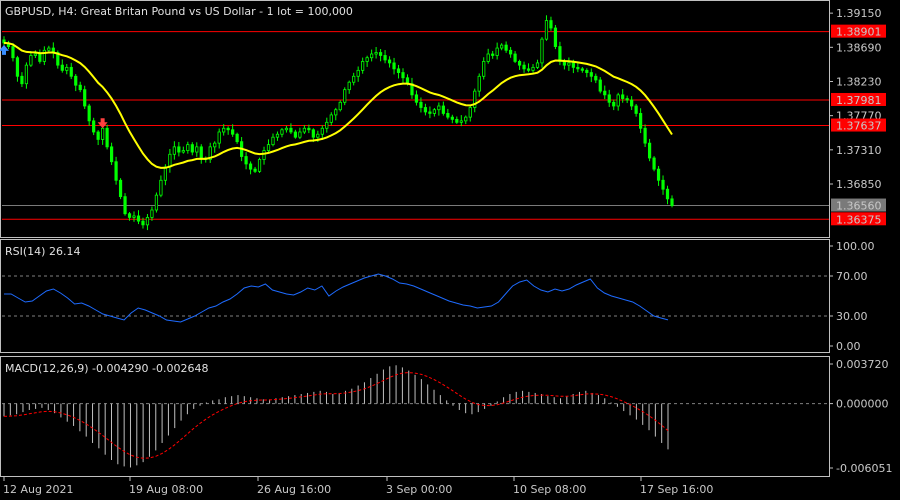 The image size is (900, 500). What do you see at coordinates (859, 150) in the screenshot?
I see `price-axis-label: 1.37310` at bounding box center [859, 150].